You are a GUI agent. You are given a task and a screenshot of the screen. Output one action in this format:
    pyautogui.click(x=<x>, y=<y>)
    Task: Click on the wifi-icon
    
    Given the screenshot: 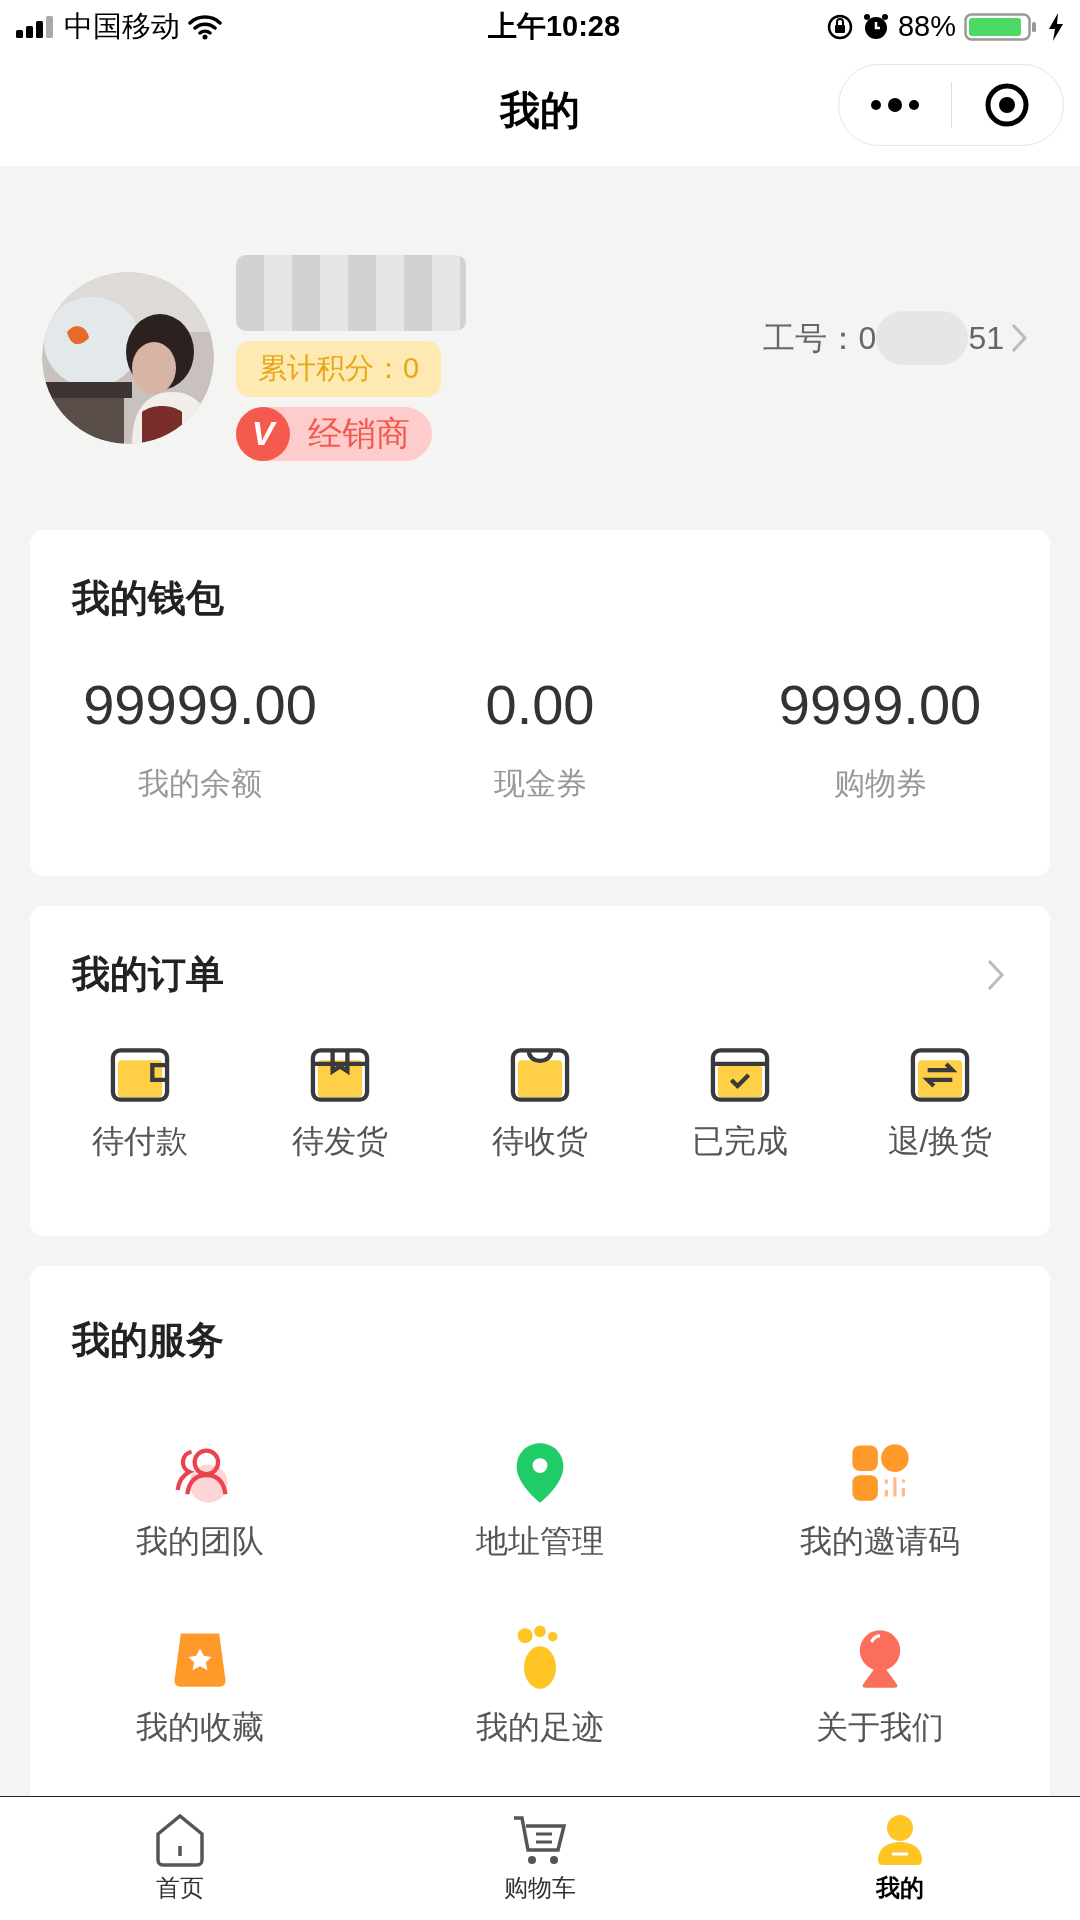 What is the action you would take?
    pyautogui.click(x=205, y=27)
    